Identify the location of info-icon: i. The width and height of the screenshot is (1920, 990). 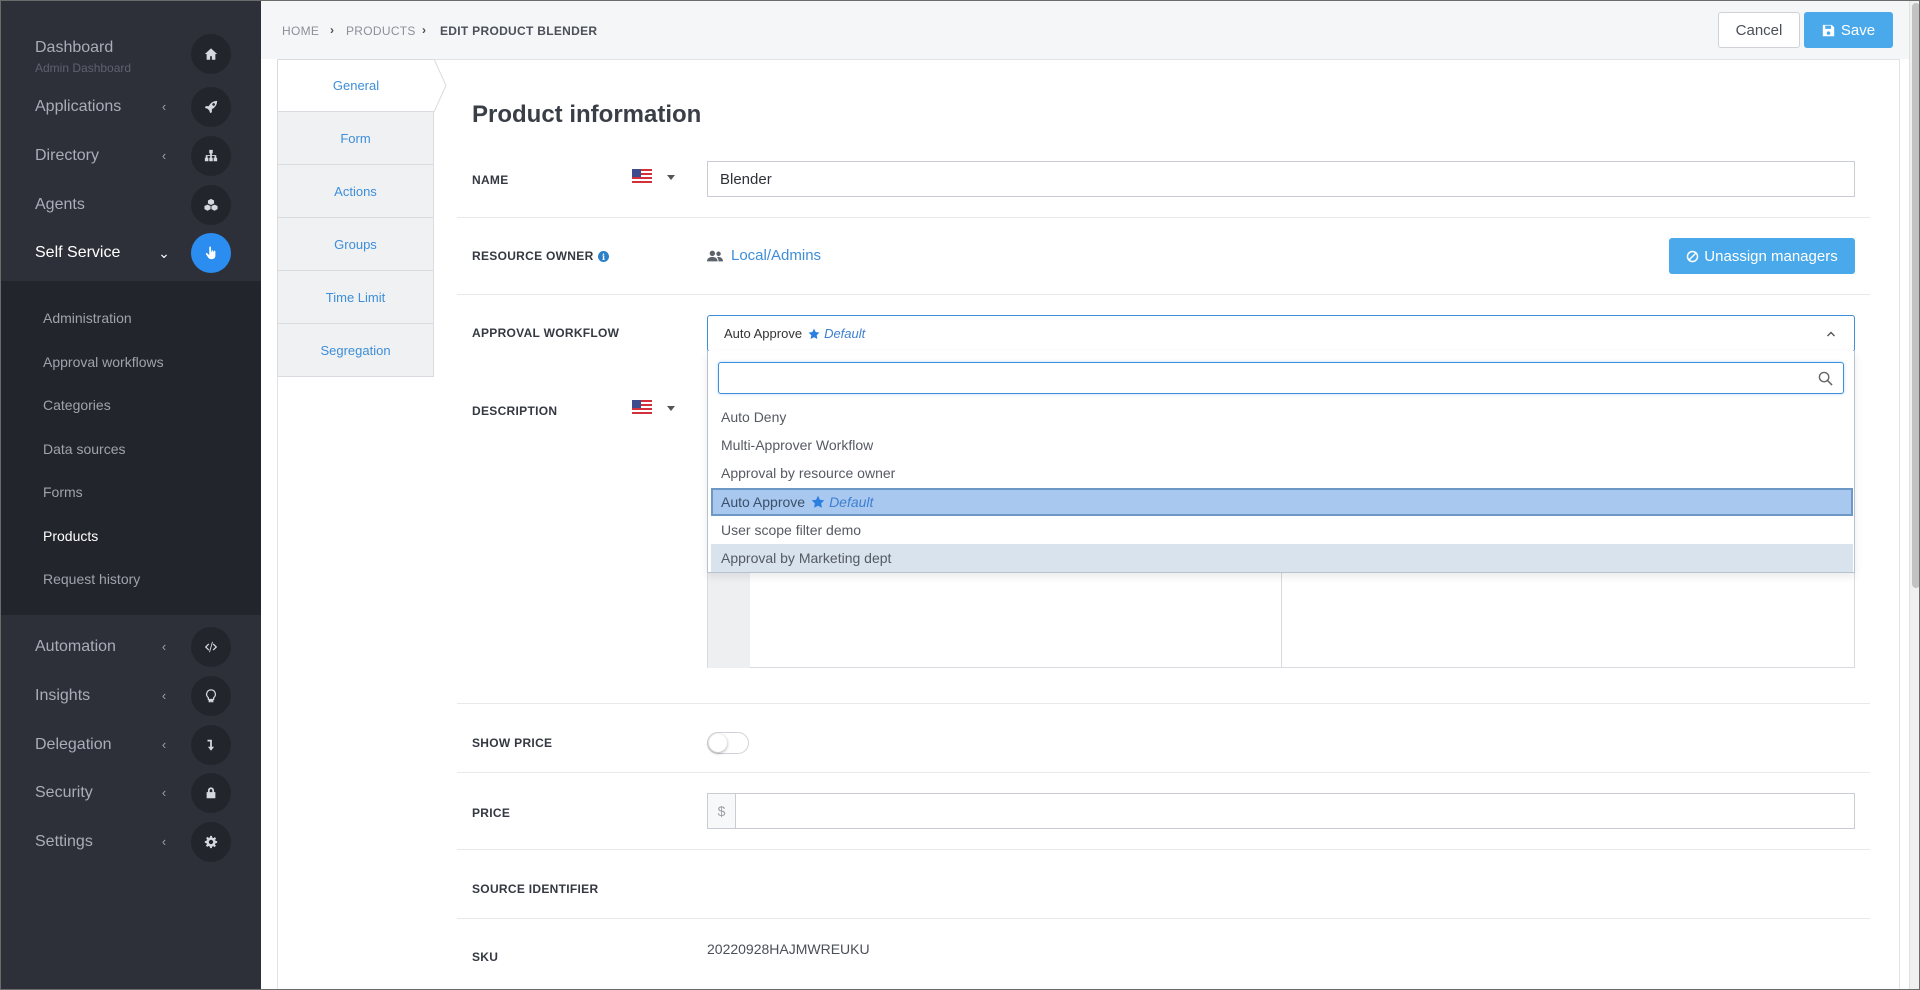
(603, 256).